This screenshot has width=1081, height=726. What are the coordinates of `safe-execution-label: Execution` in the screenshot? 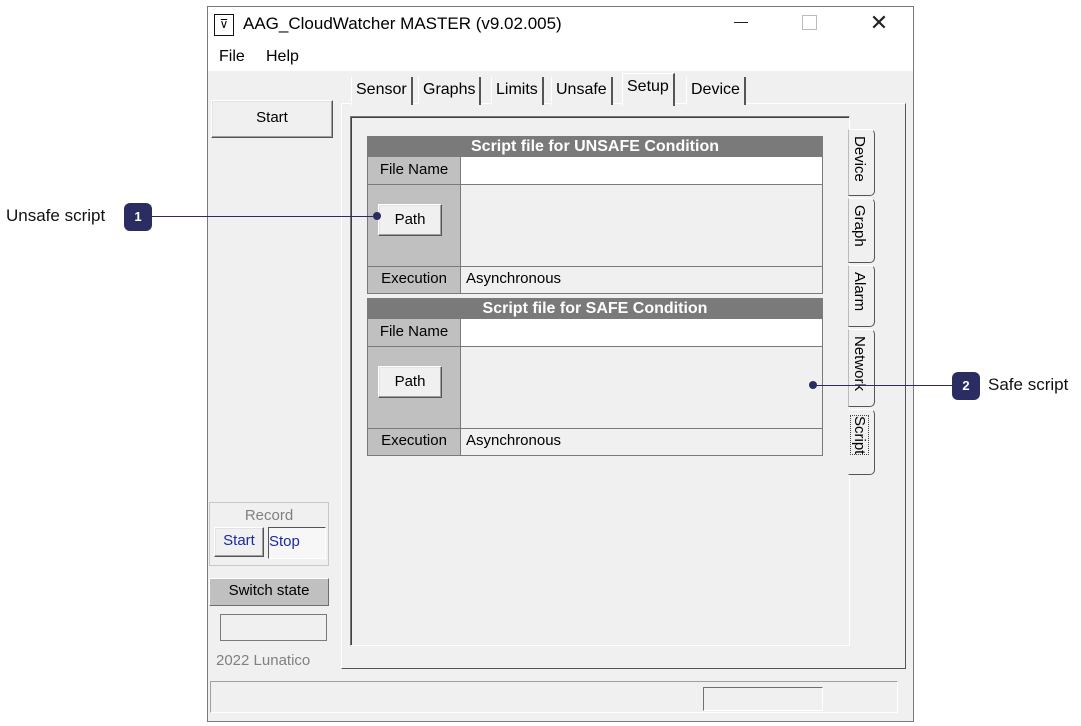 It's located at (414, 442).